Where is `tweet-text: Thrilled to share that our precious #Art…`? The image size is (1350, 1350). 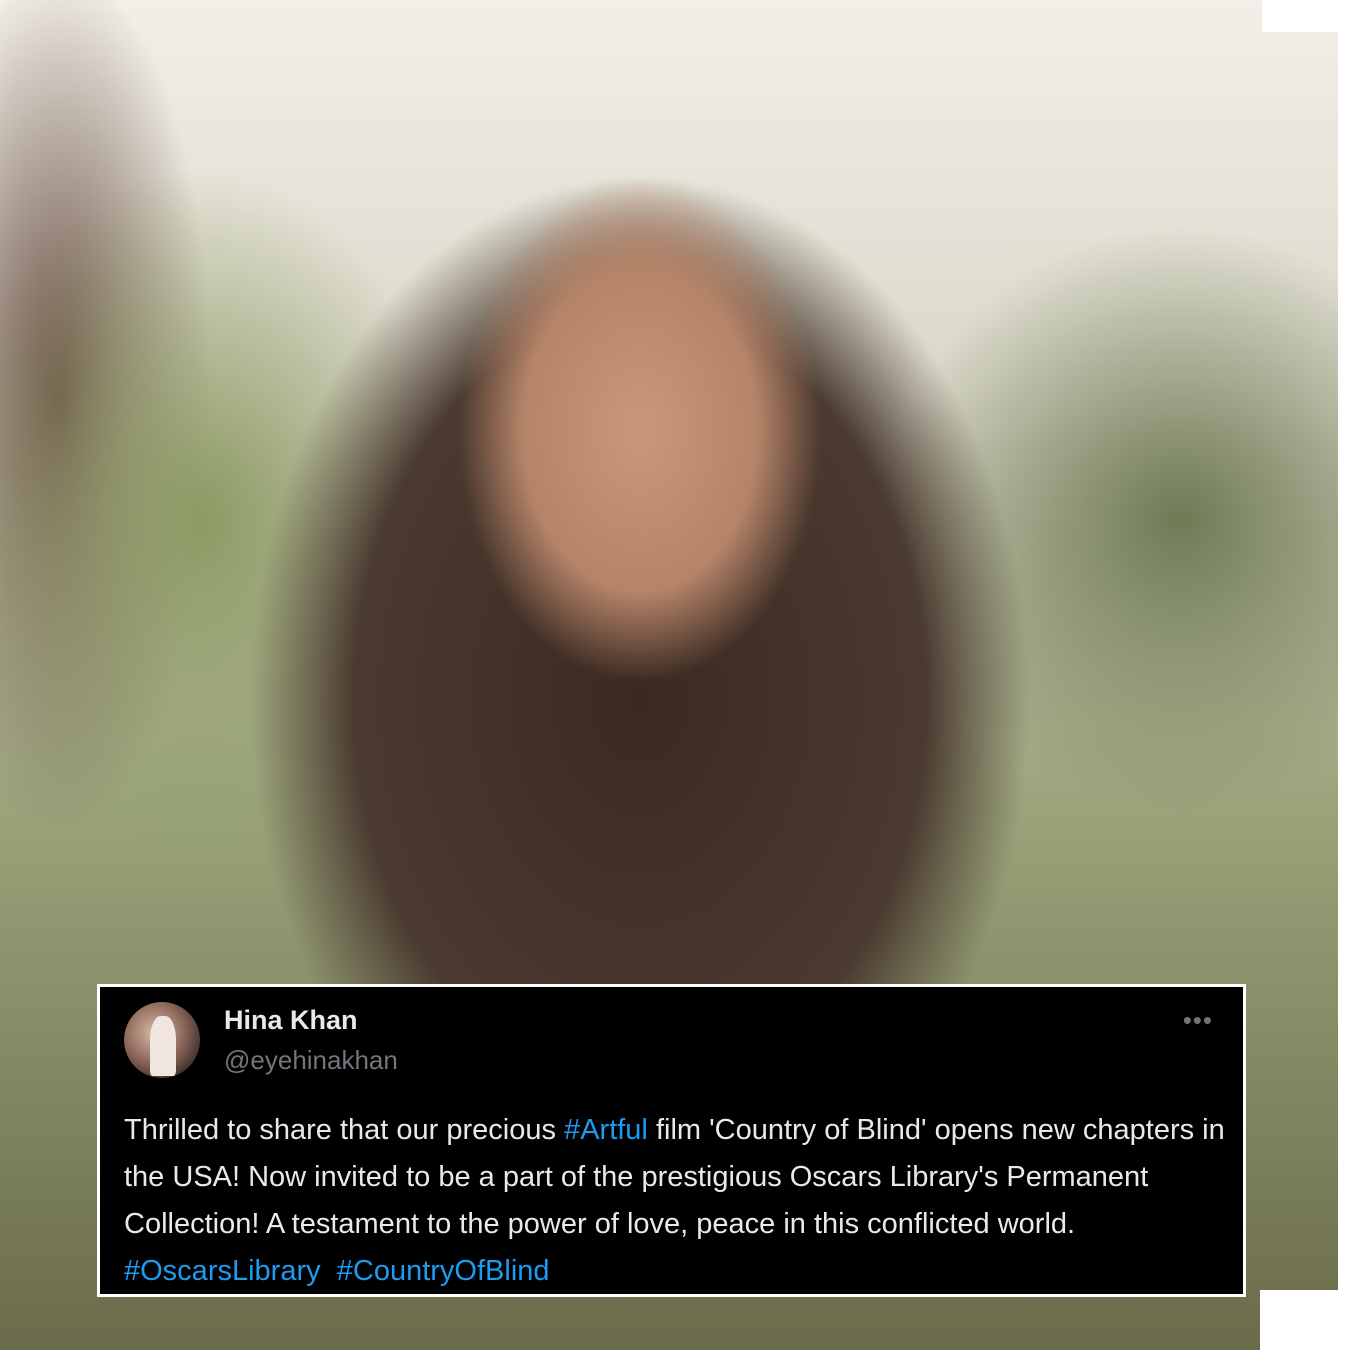 tweet-text: Thrilled to share that our precious #Art… is located at coordinates (679, 1201).